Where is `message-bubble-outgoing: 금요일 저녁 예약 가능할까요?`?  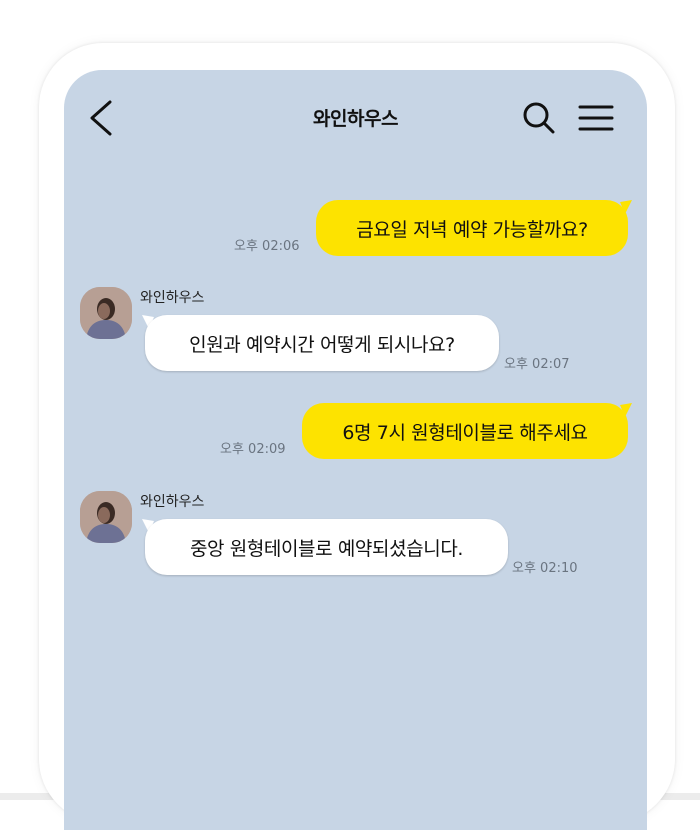
message-bubble-outgoing: 금요일 저녁 예약 가능할까요? is located at coordinates (472, 228).